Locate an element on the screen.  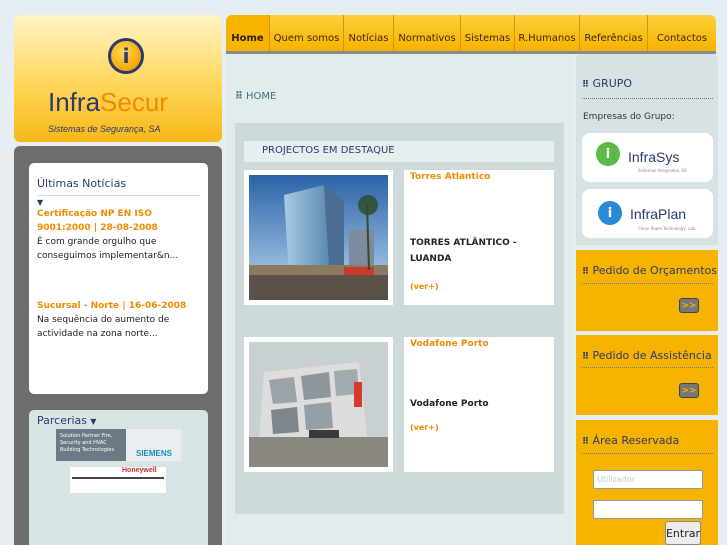
nav-tab-sistemas: Sistemas is located at coordinates (488, 33).